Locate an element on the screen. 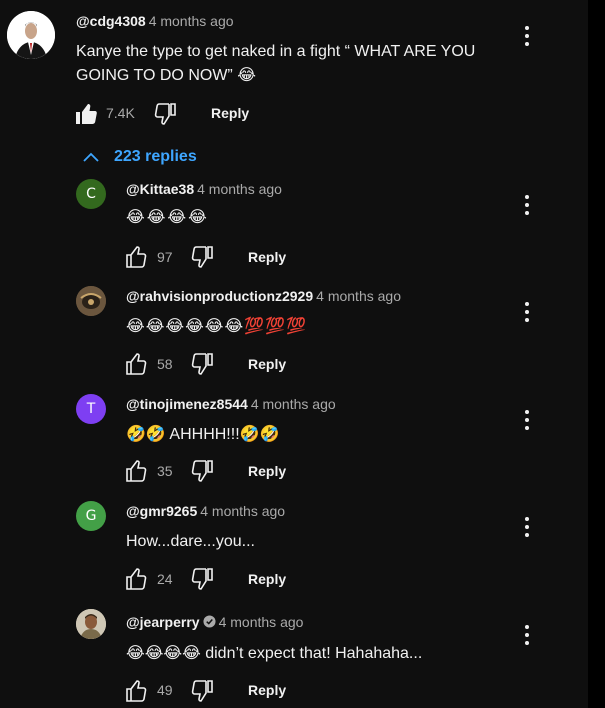  like-count: 58 is located at coordinates (165, 364).